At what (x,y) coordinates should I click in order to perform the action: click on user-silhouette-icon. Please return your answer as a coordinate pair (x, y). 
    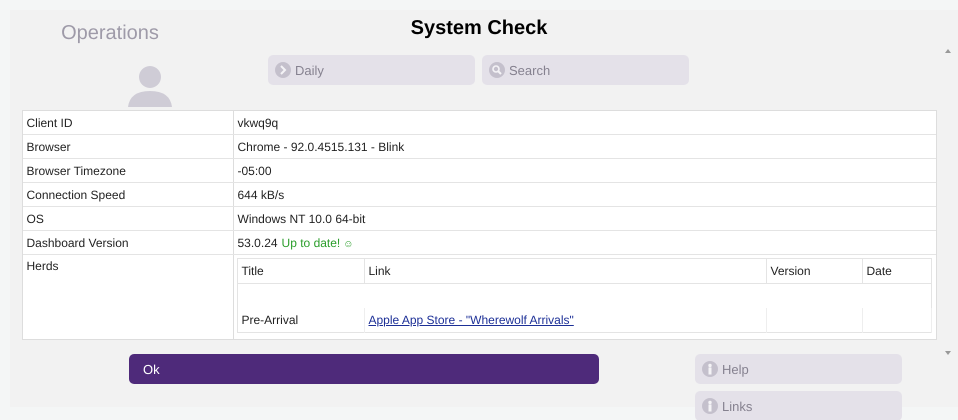
    Looking at the image, I should click on (150, 86).